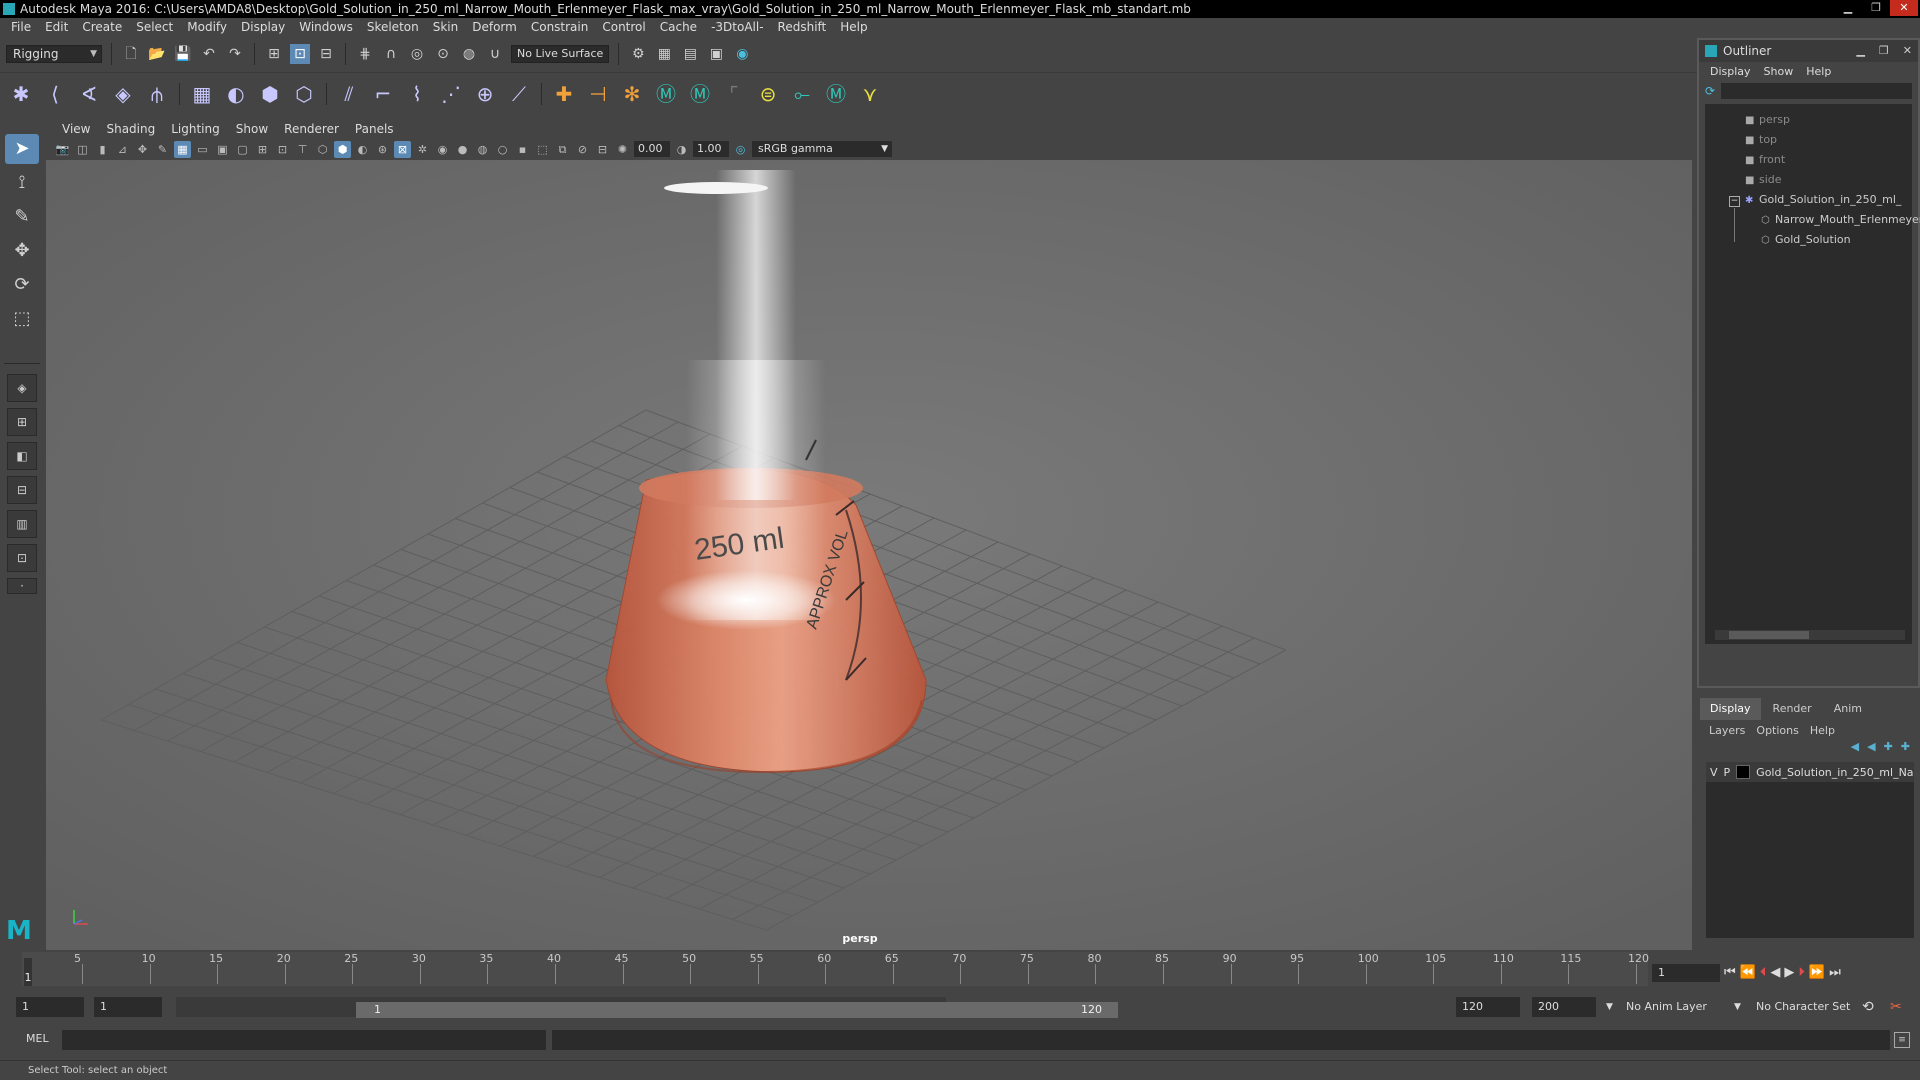 The image size is (1920, 1080). Describe the element at coordinates (300, 54) in the screenshot. I see `select-object-icon: ⊡` at that location.